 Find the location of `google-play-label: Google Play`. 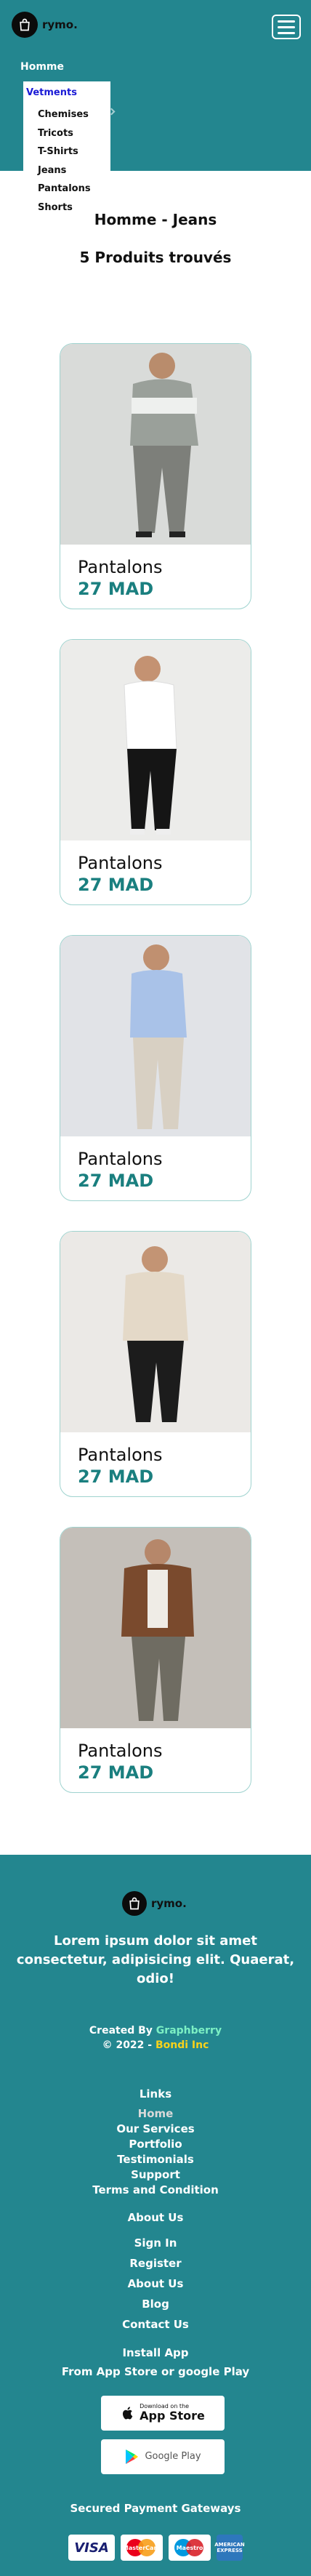

google-play-label: Google Play is located at coordinates (173, 2457).